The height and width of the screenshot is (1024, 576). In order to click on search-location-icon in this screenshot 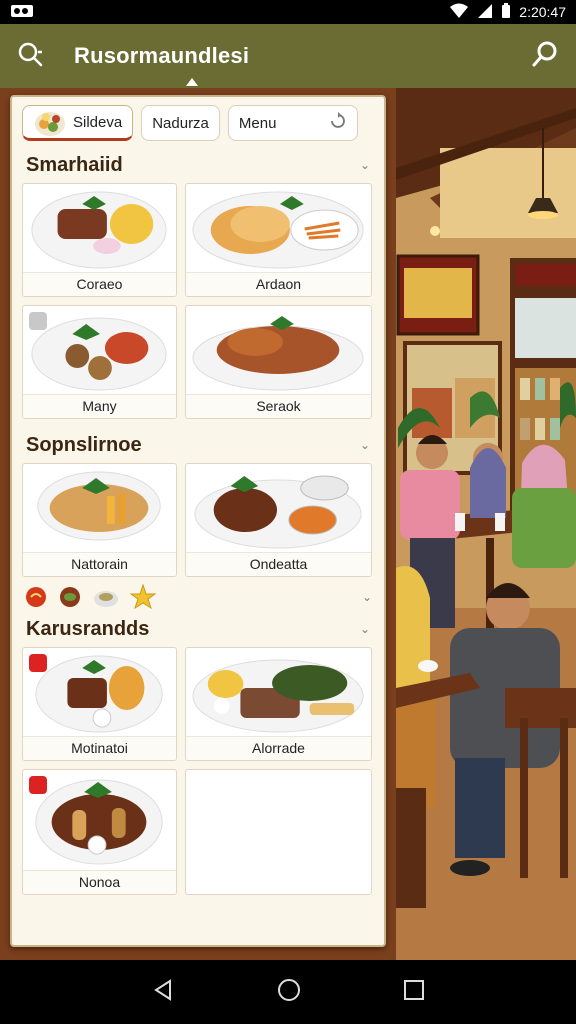, I will do `click(30, 56)`.